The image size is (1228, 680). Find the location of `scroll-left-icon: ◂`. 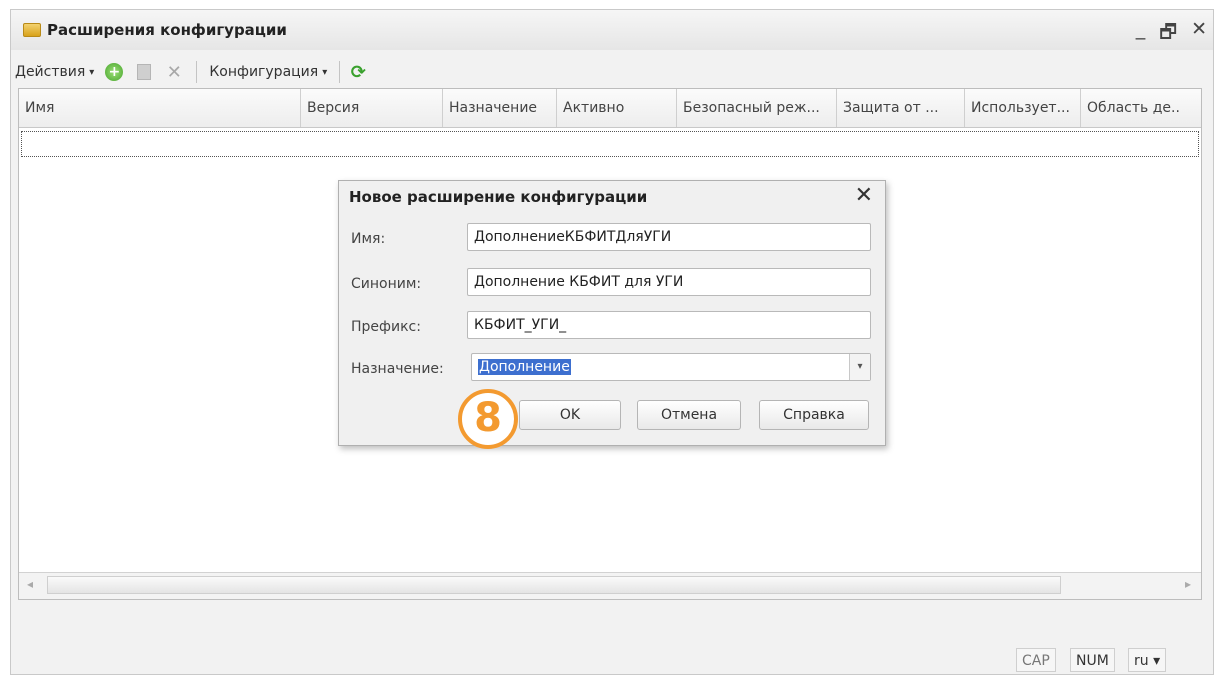

scroll-left-icon: ◂ is located at coordinates (30, 584).